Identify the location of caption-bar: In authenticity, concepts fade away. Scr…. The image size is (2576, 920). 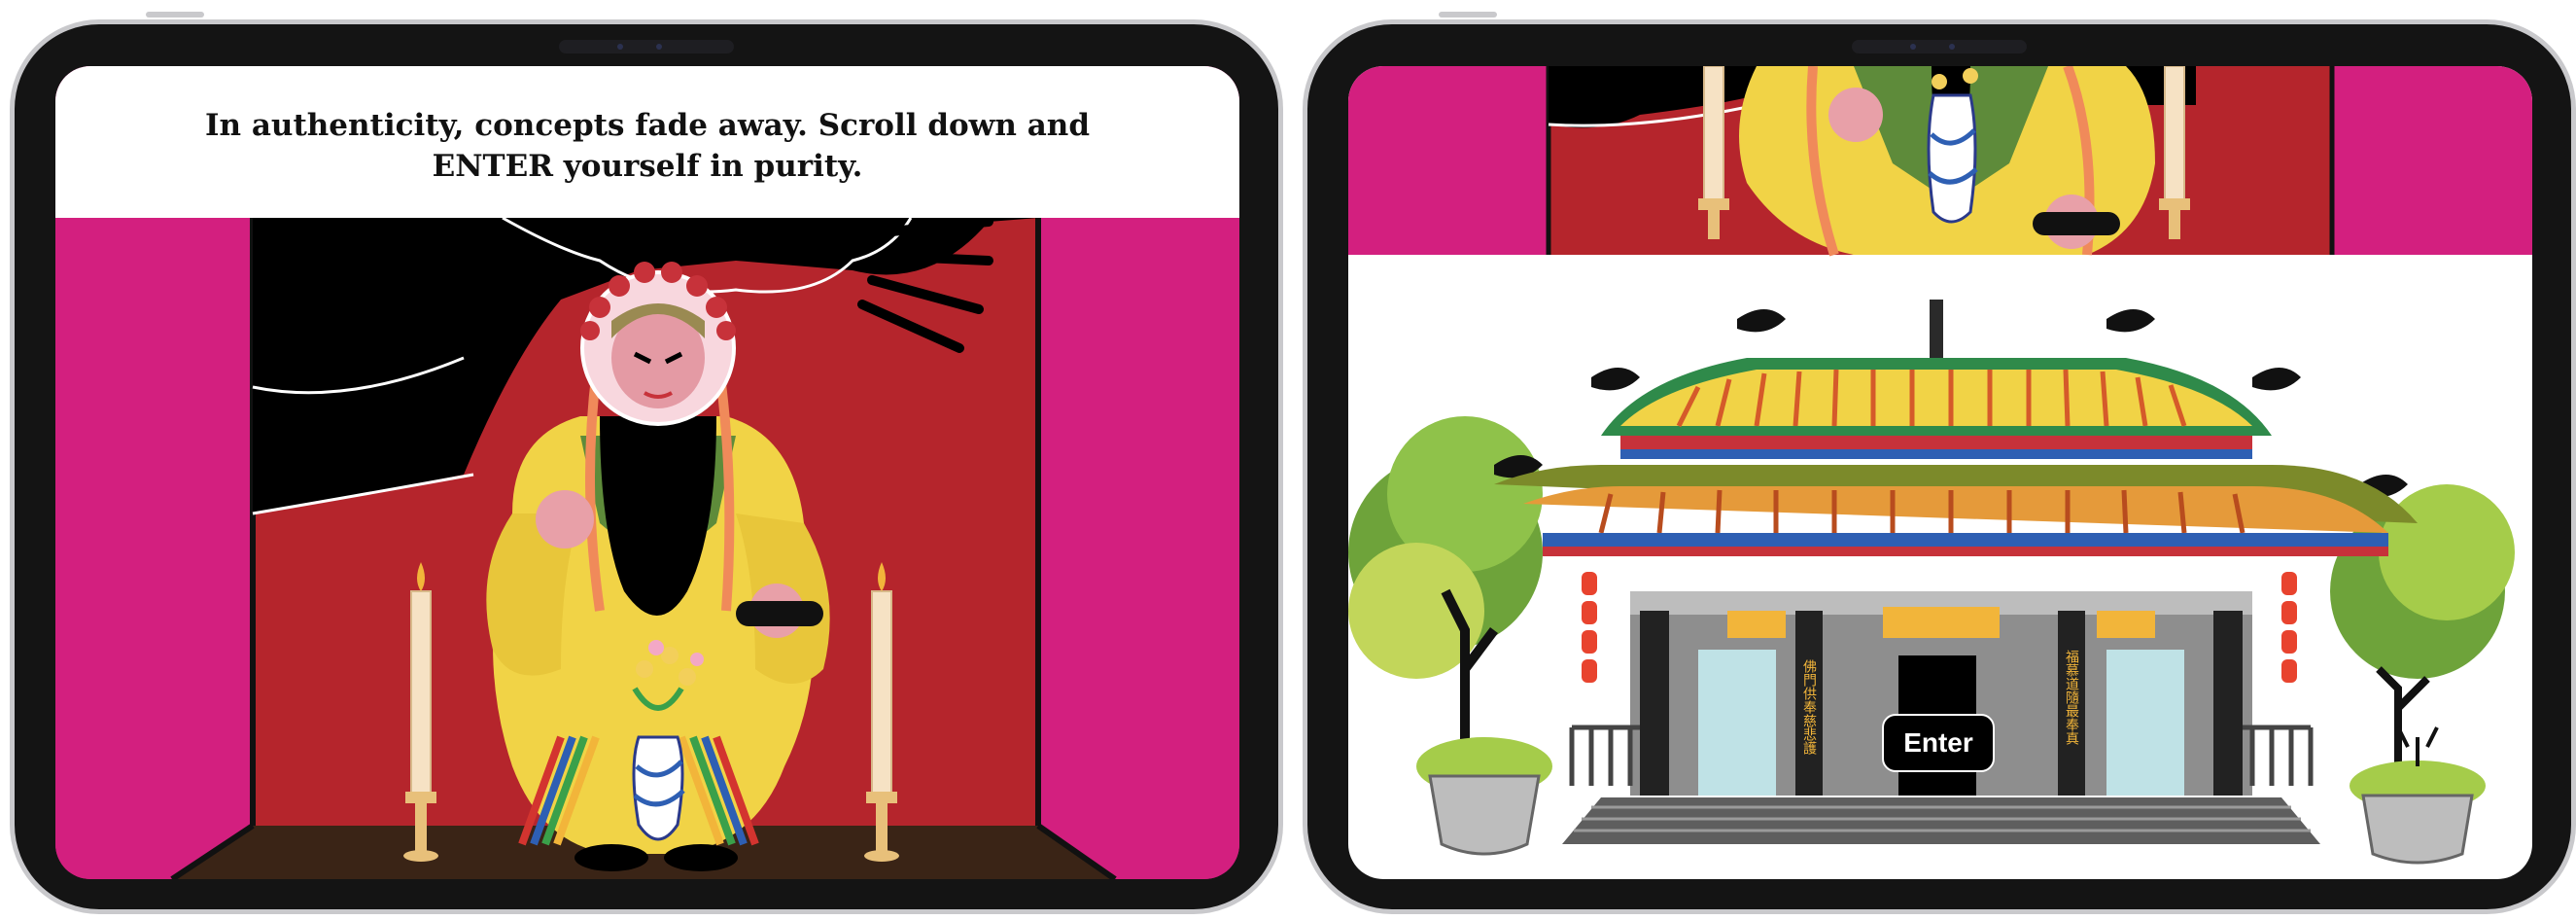
(647, 142).